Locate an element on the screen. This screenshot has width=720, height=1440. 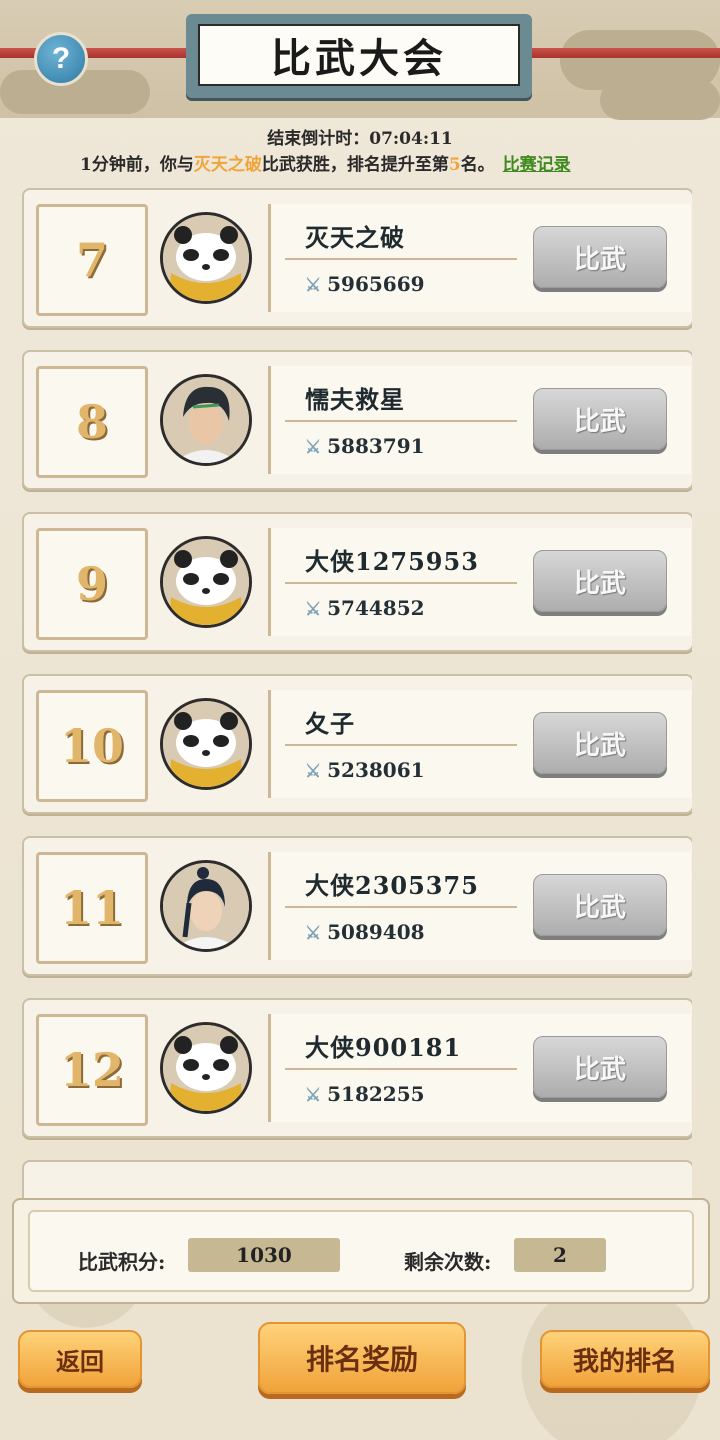
title-board: 比武大会 is located at coordinates (359, 56).